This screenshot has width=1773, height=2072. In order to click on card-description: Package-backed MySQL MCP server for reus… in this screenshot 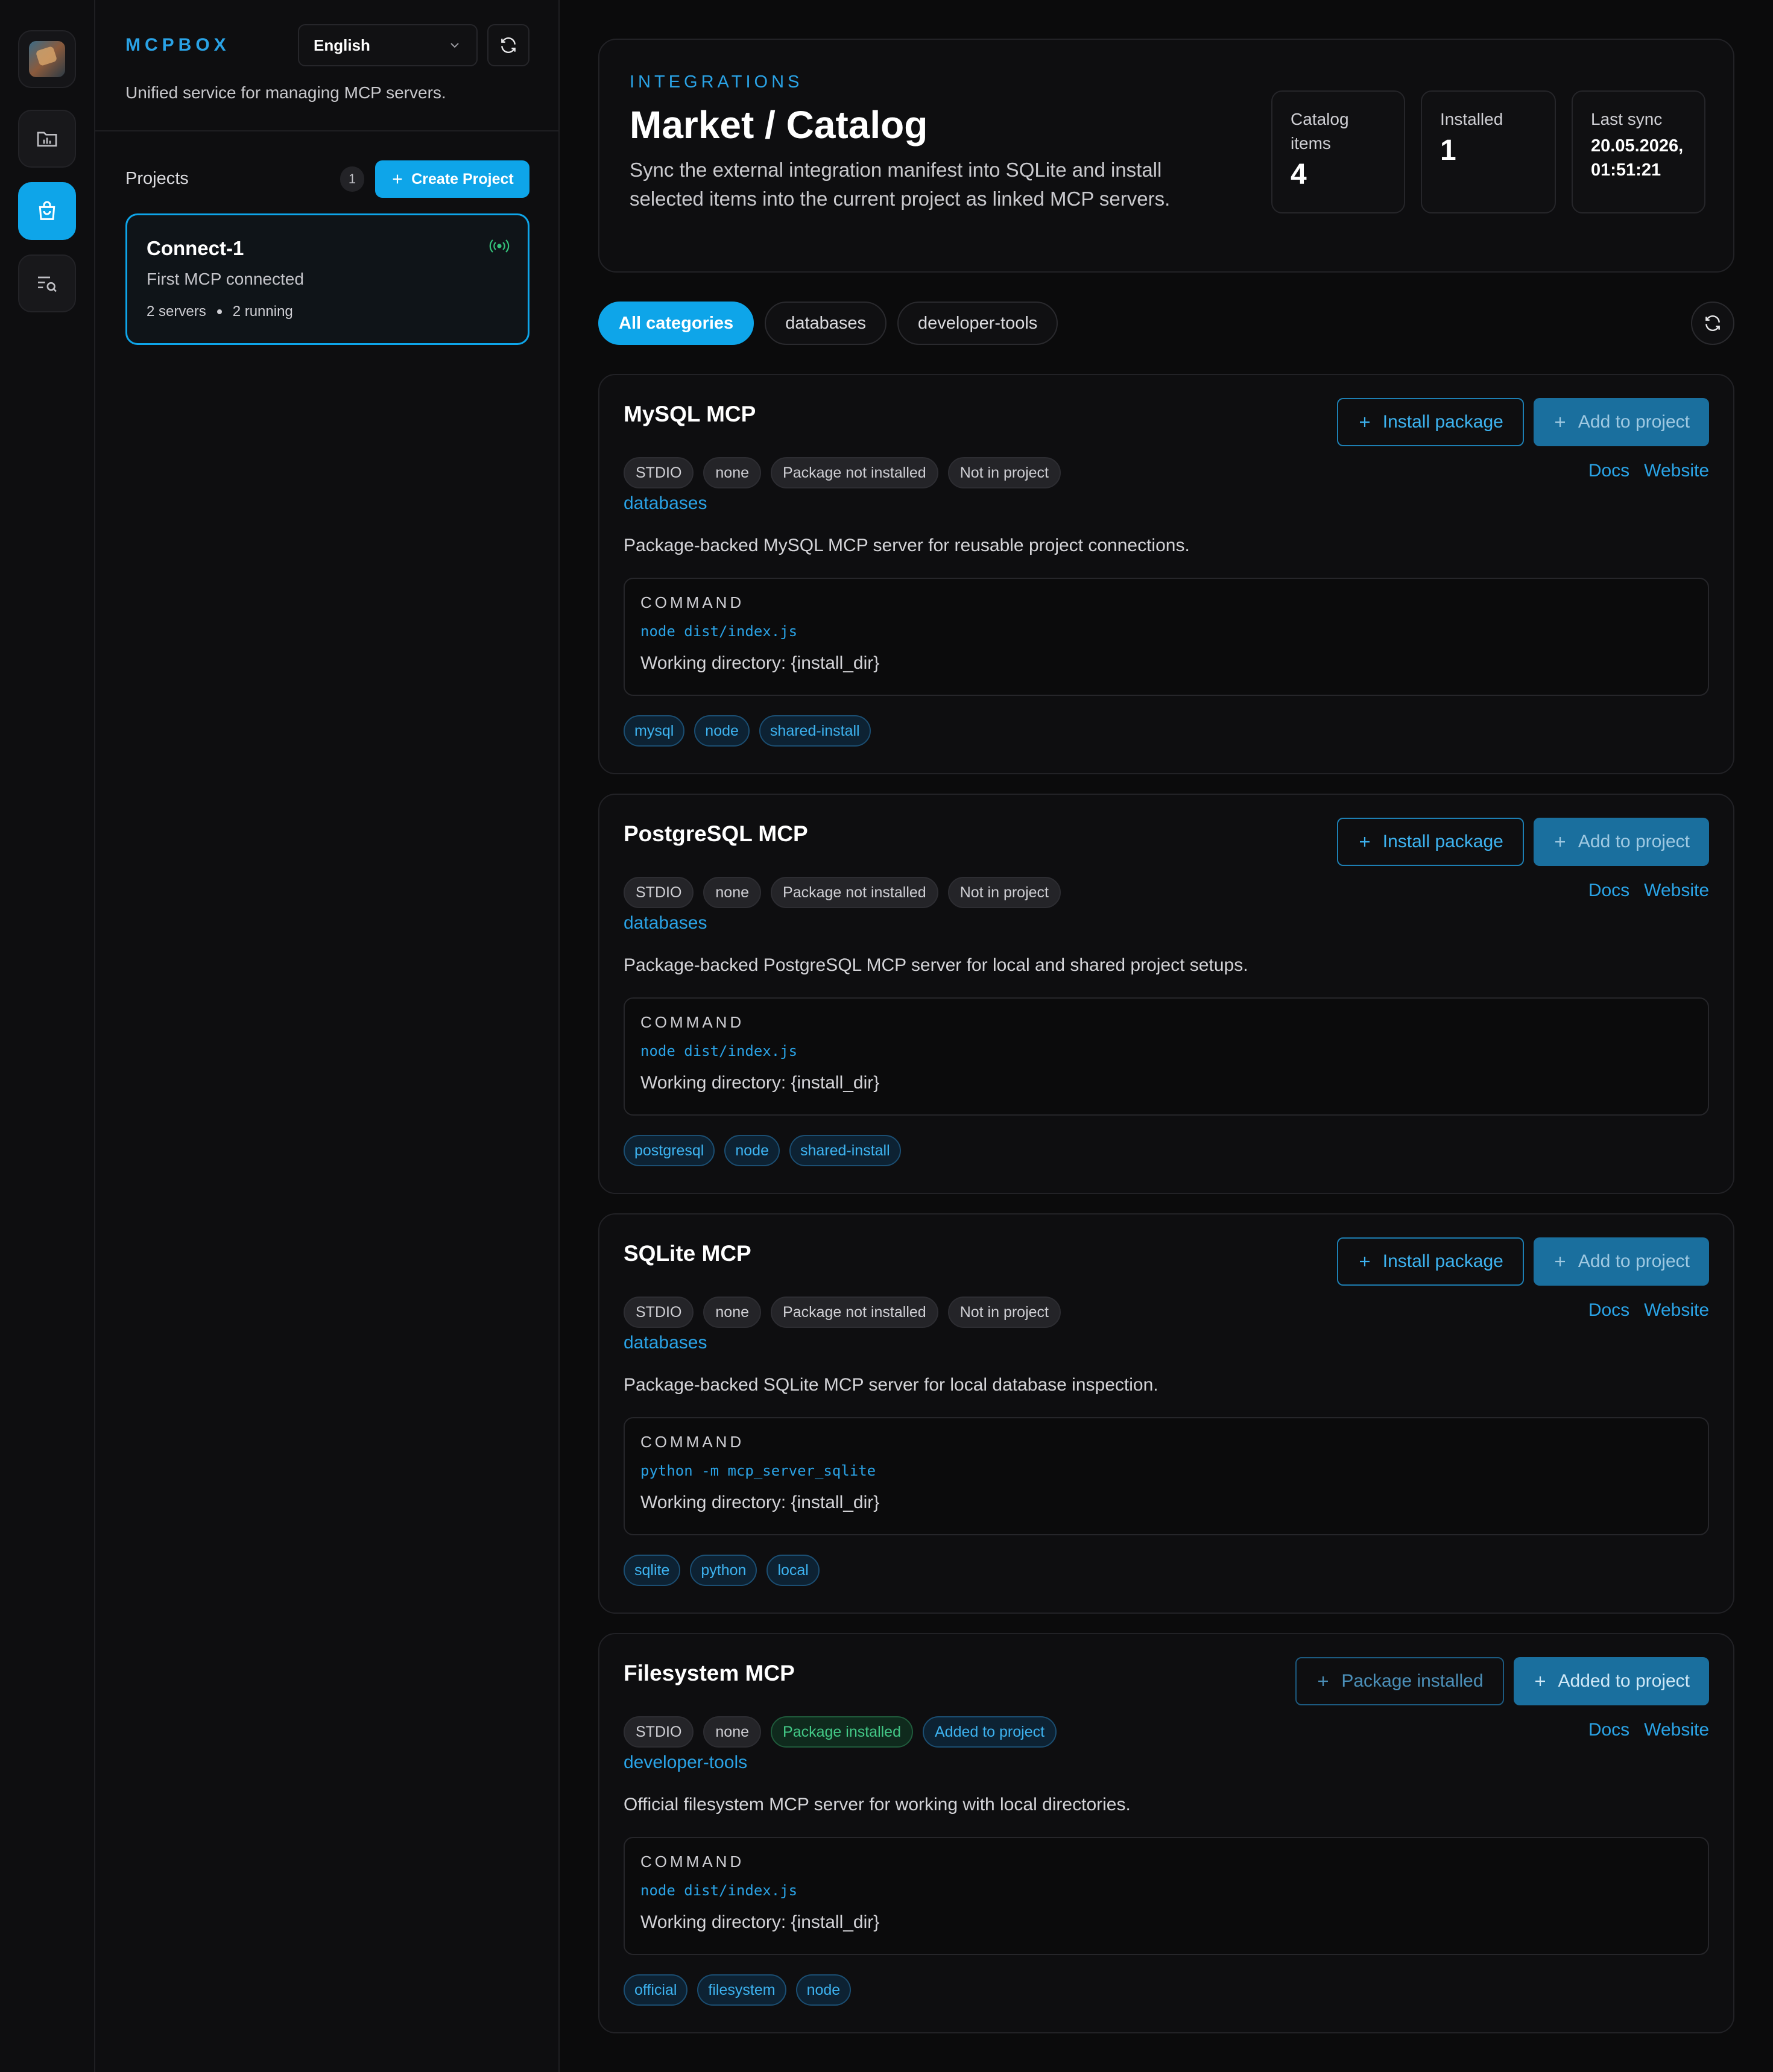, I will do `click(907, 545)`.